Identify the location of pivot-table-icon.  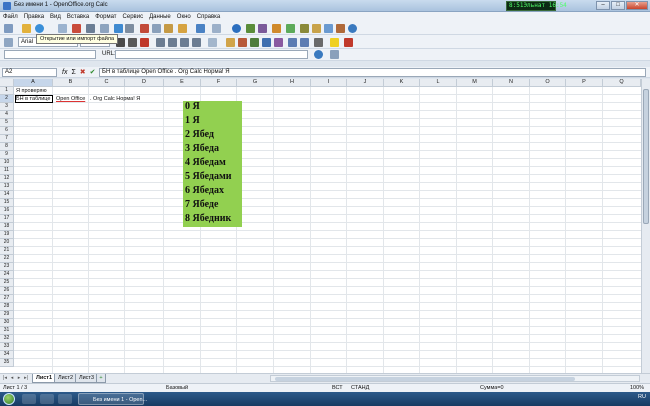
(290, 28).